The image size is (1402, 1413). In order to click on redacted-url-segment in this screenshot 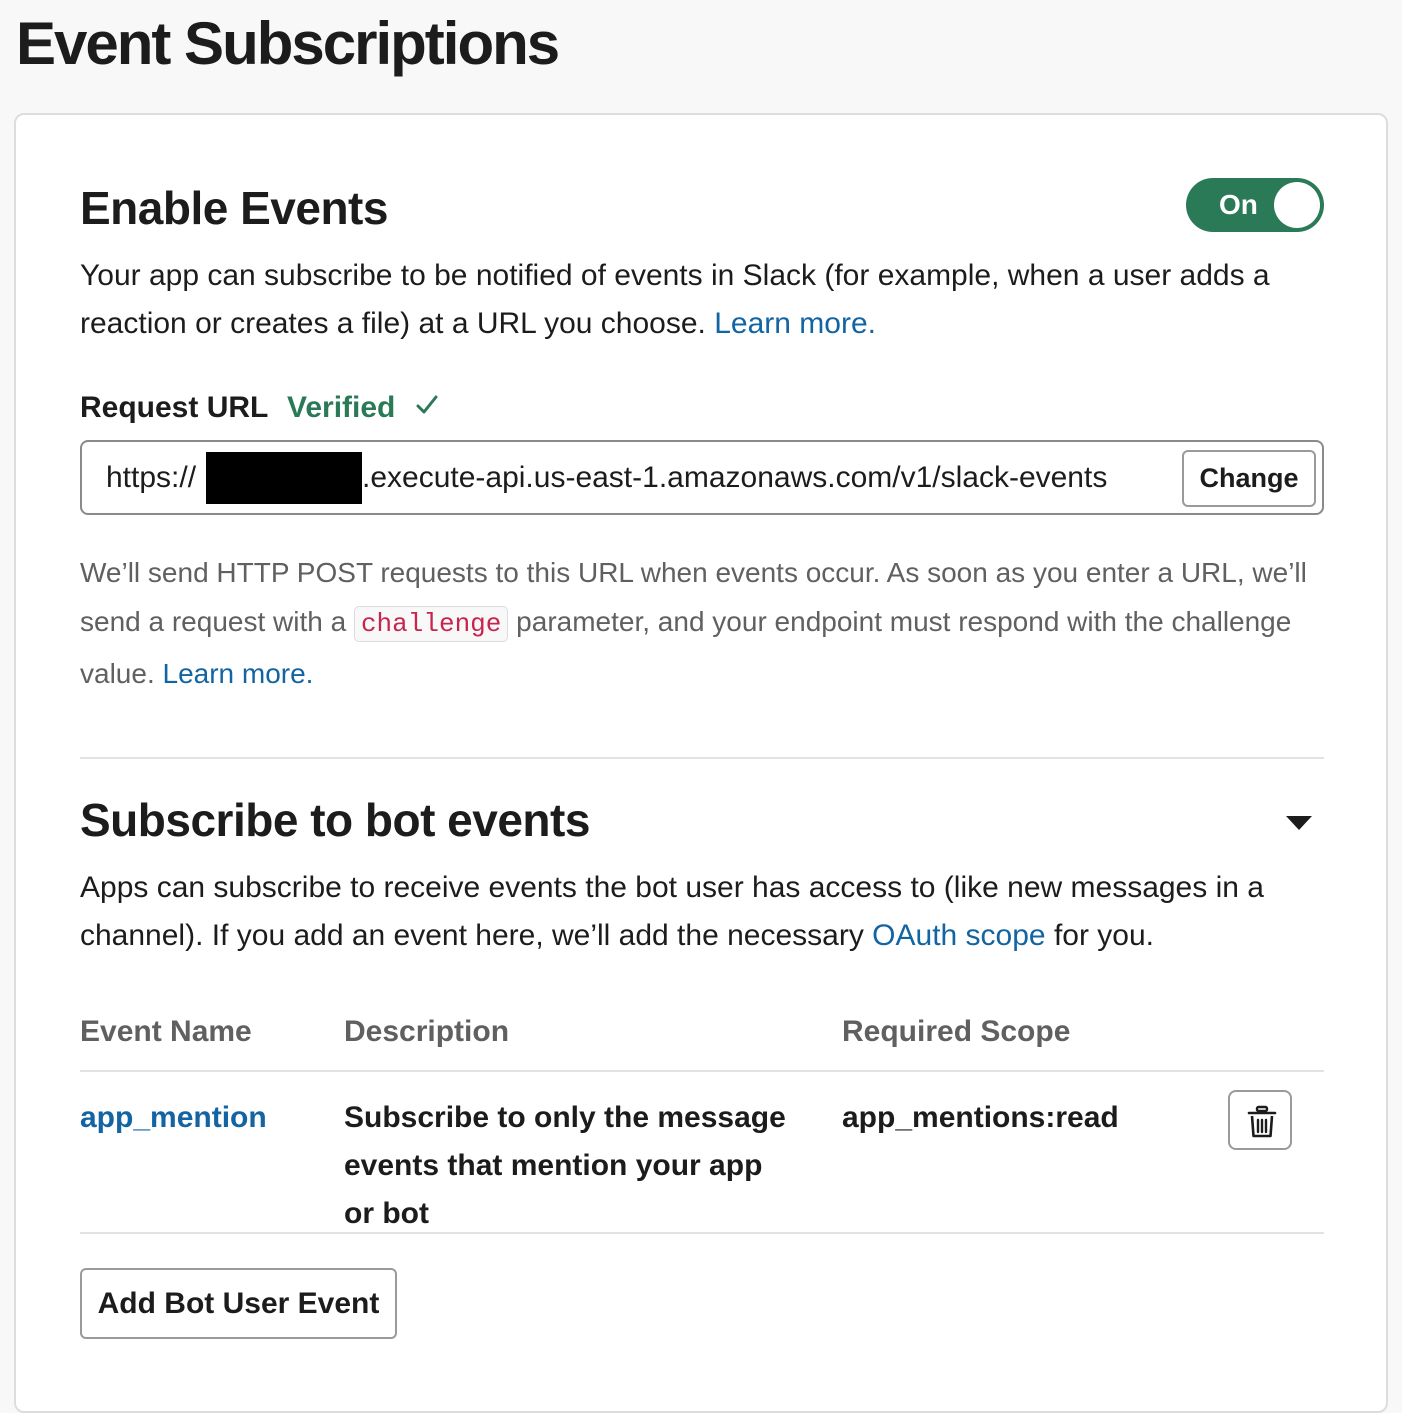, I will do `click(284, 478)`.